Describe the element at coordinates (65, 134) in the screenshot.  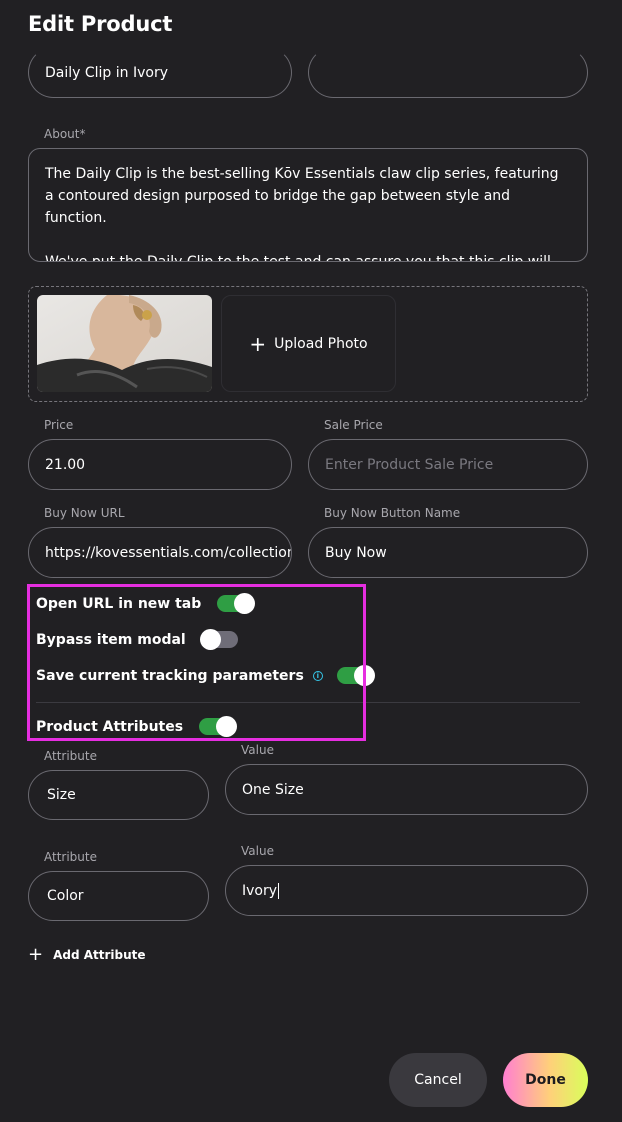
I see `about-label: About*` at that location.